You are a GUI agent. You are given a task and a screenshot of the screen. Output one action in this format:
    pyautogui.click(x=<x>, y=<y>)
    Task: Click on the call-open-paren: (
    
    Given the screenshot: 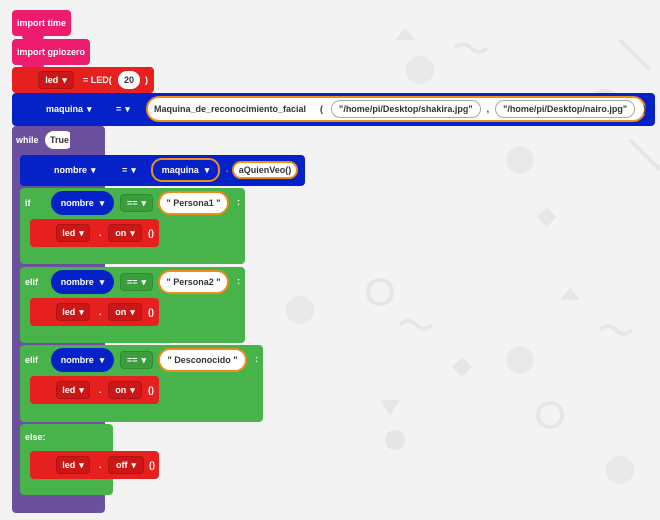 What is the action you would take?
    pyautogui.click(x=322, y=108)
    